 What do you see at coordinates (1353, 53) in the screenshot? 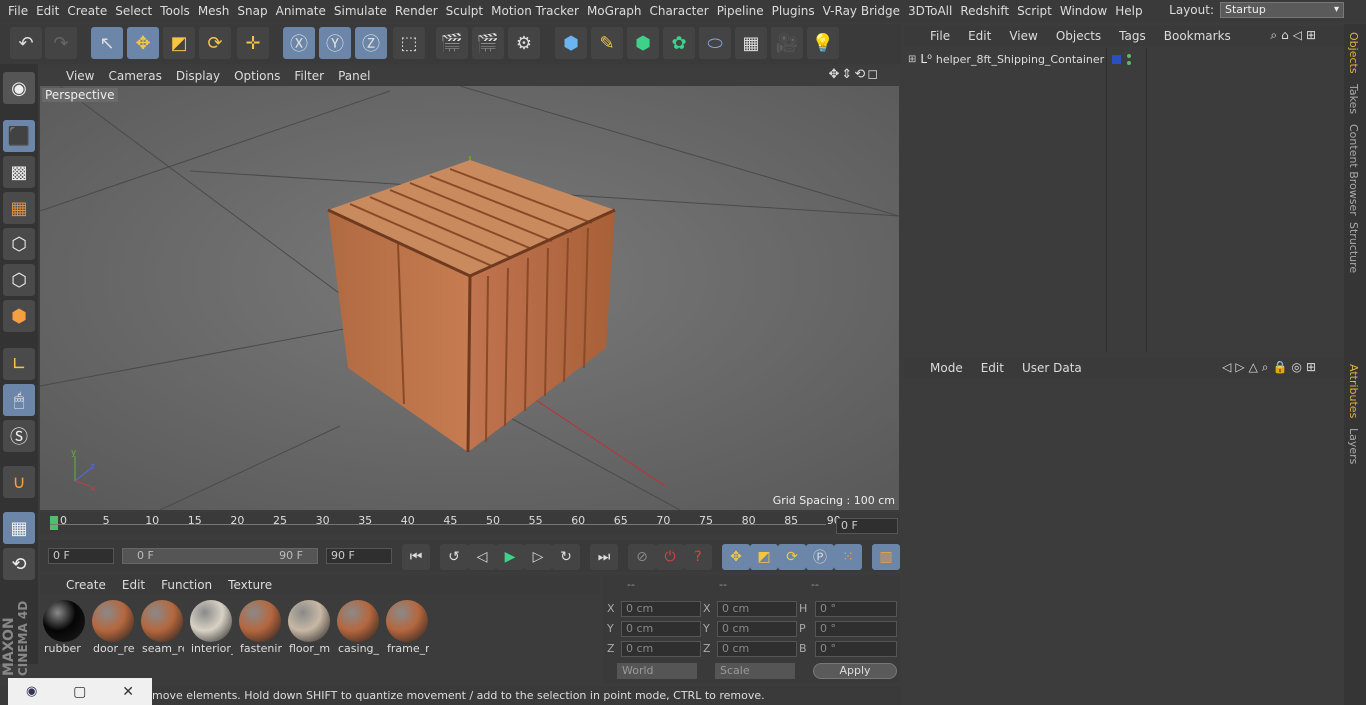
I see `tab-objects: Objects` at bounding box center [1353, 53].